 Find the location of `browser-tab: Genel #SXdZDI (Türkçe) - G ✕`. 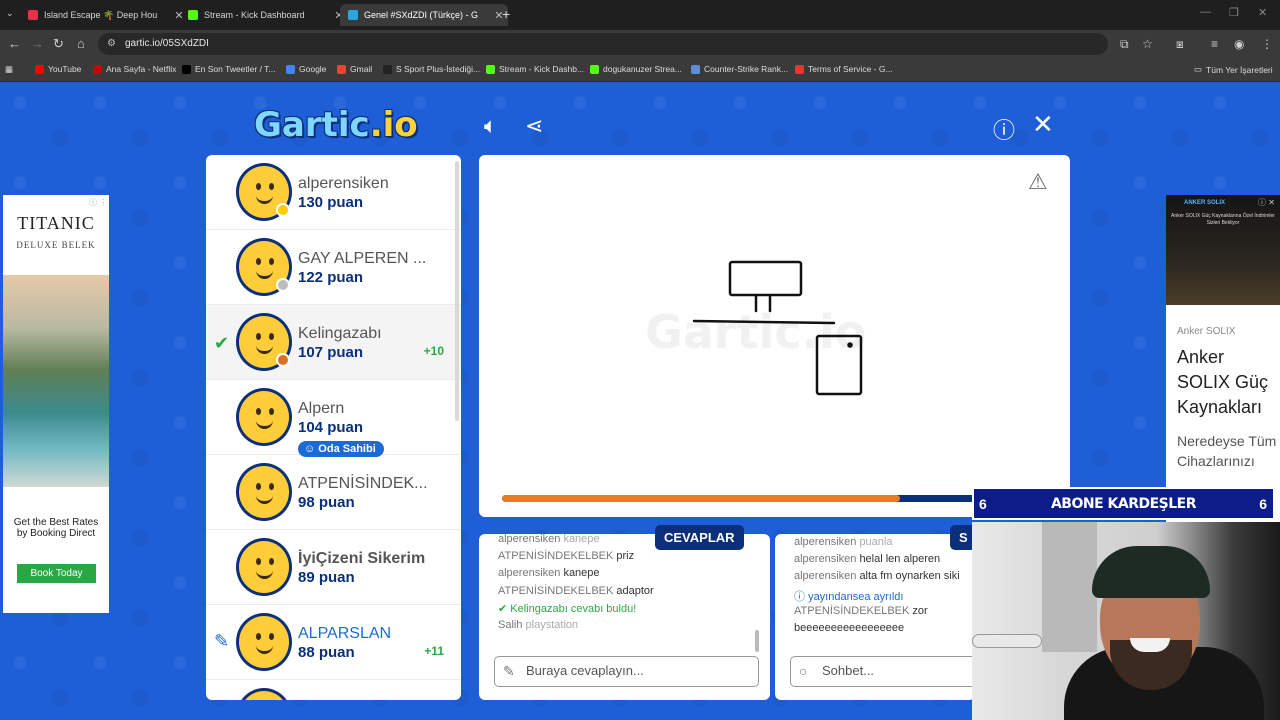

browser-tab: Genel #SXdZDI (Türkçe) - G ✕ is located at coordinates (424, 15).